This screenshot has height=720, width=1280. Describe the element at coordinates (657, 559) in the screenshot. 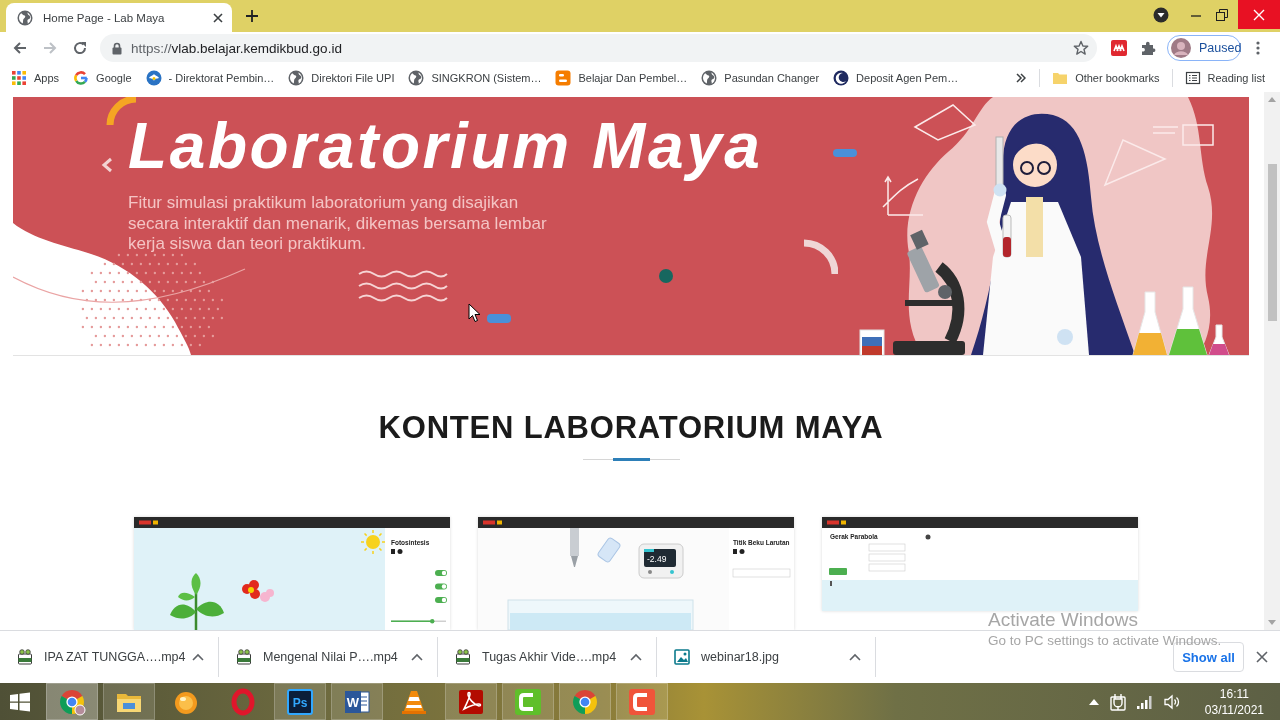

I see `temperature-reading: -2.49` at that location.